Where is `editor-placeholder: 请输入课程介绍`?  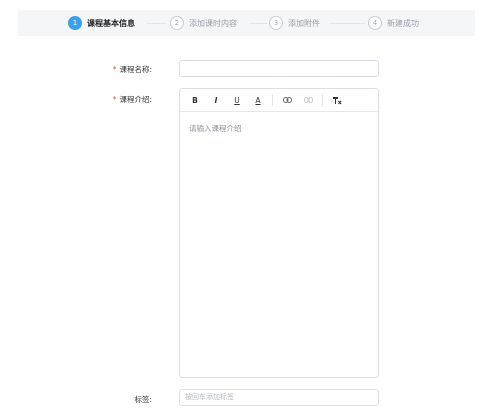
editor-placeholder: 请输入课程介绍 is located at coordinates (215, 128).